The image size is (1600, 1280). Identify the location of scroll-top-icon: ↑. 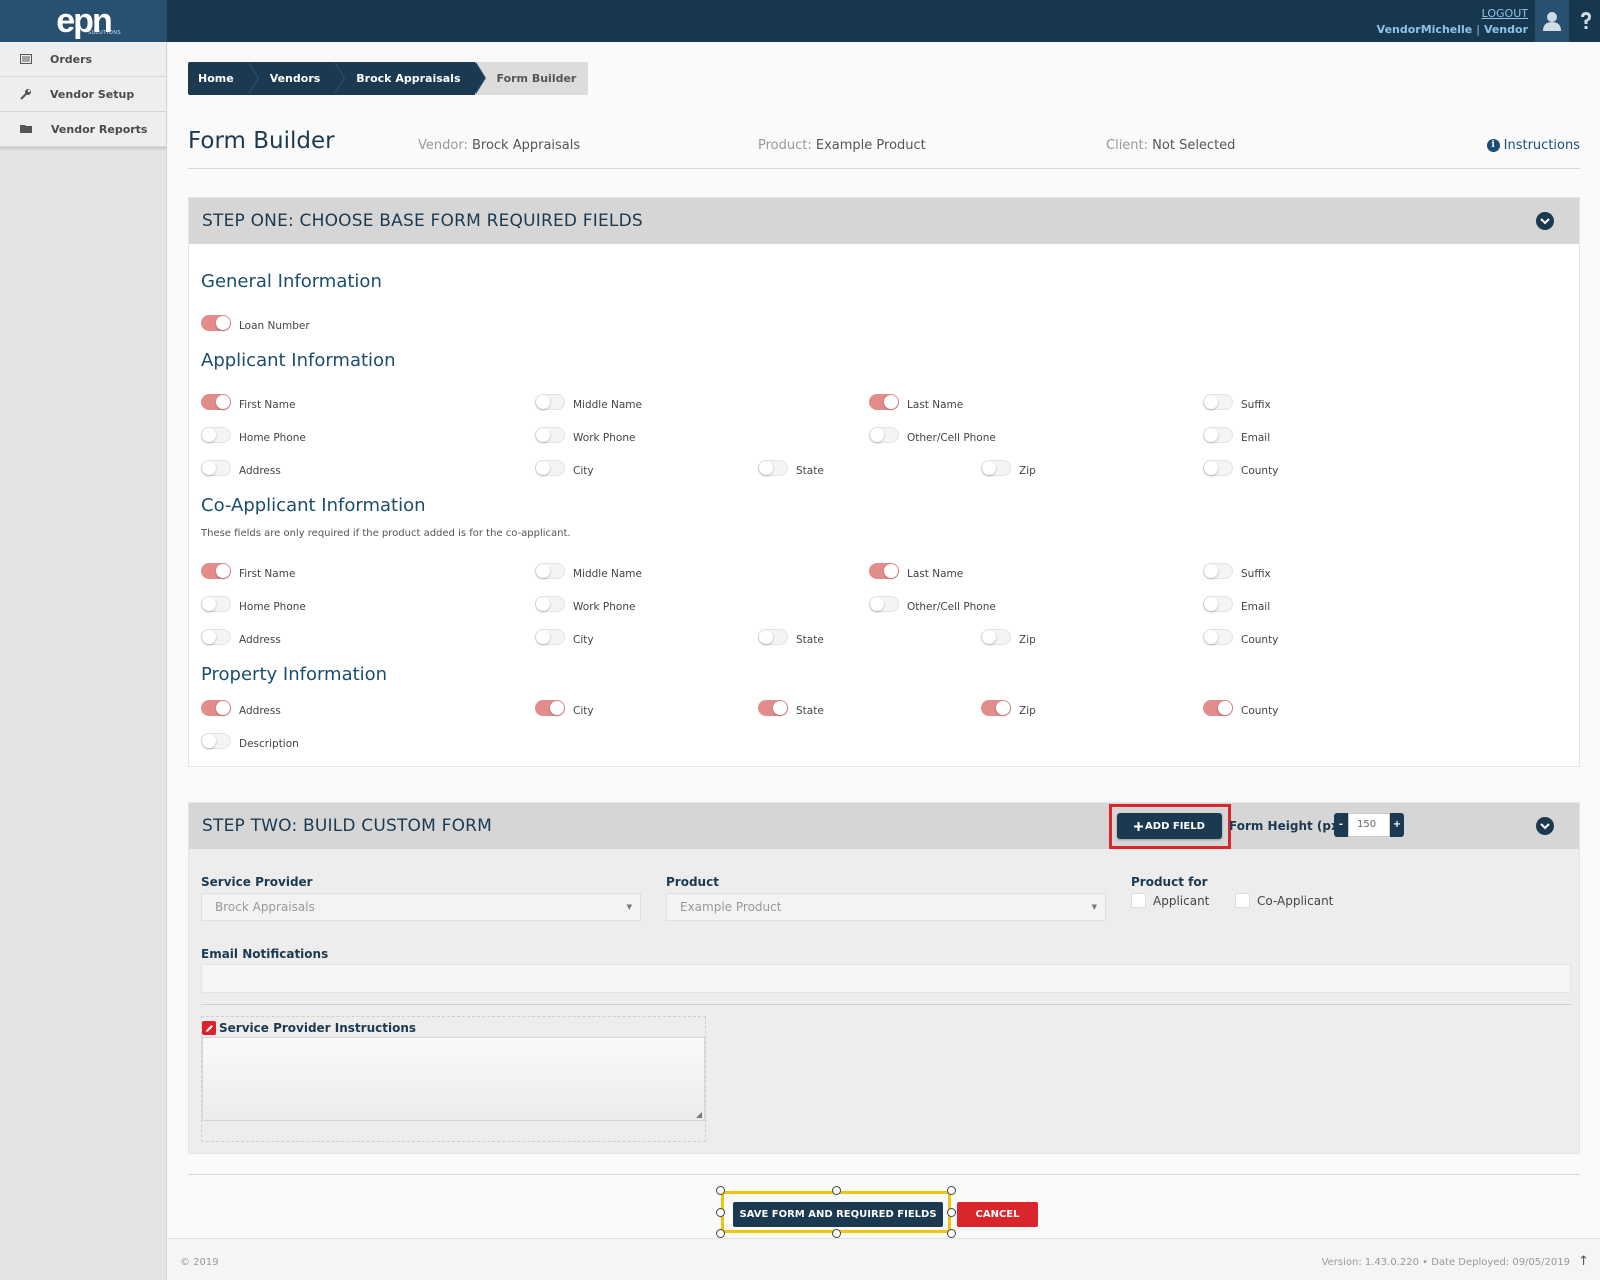
(1583, 1261).